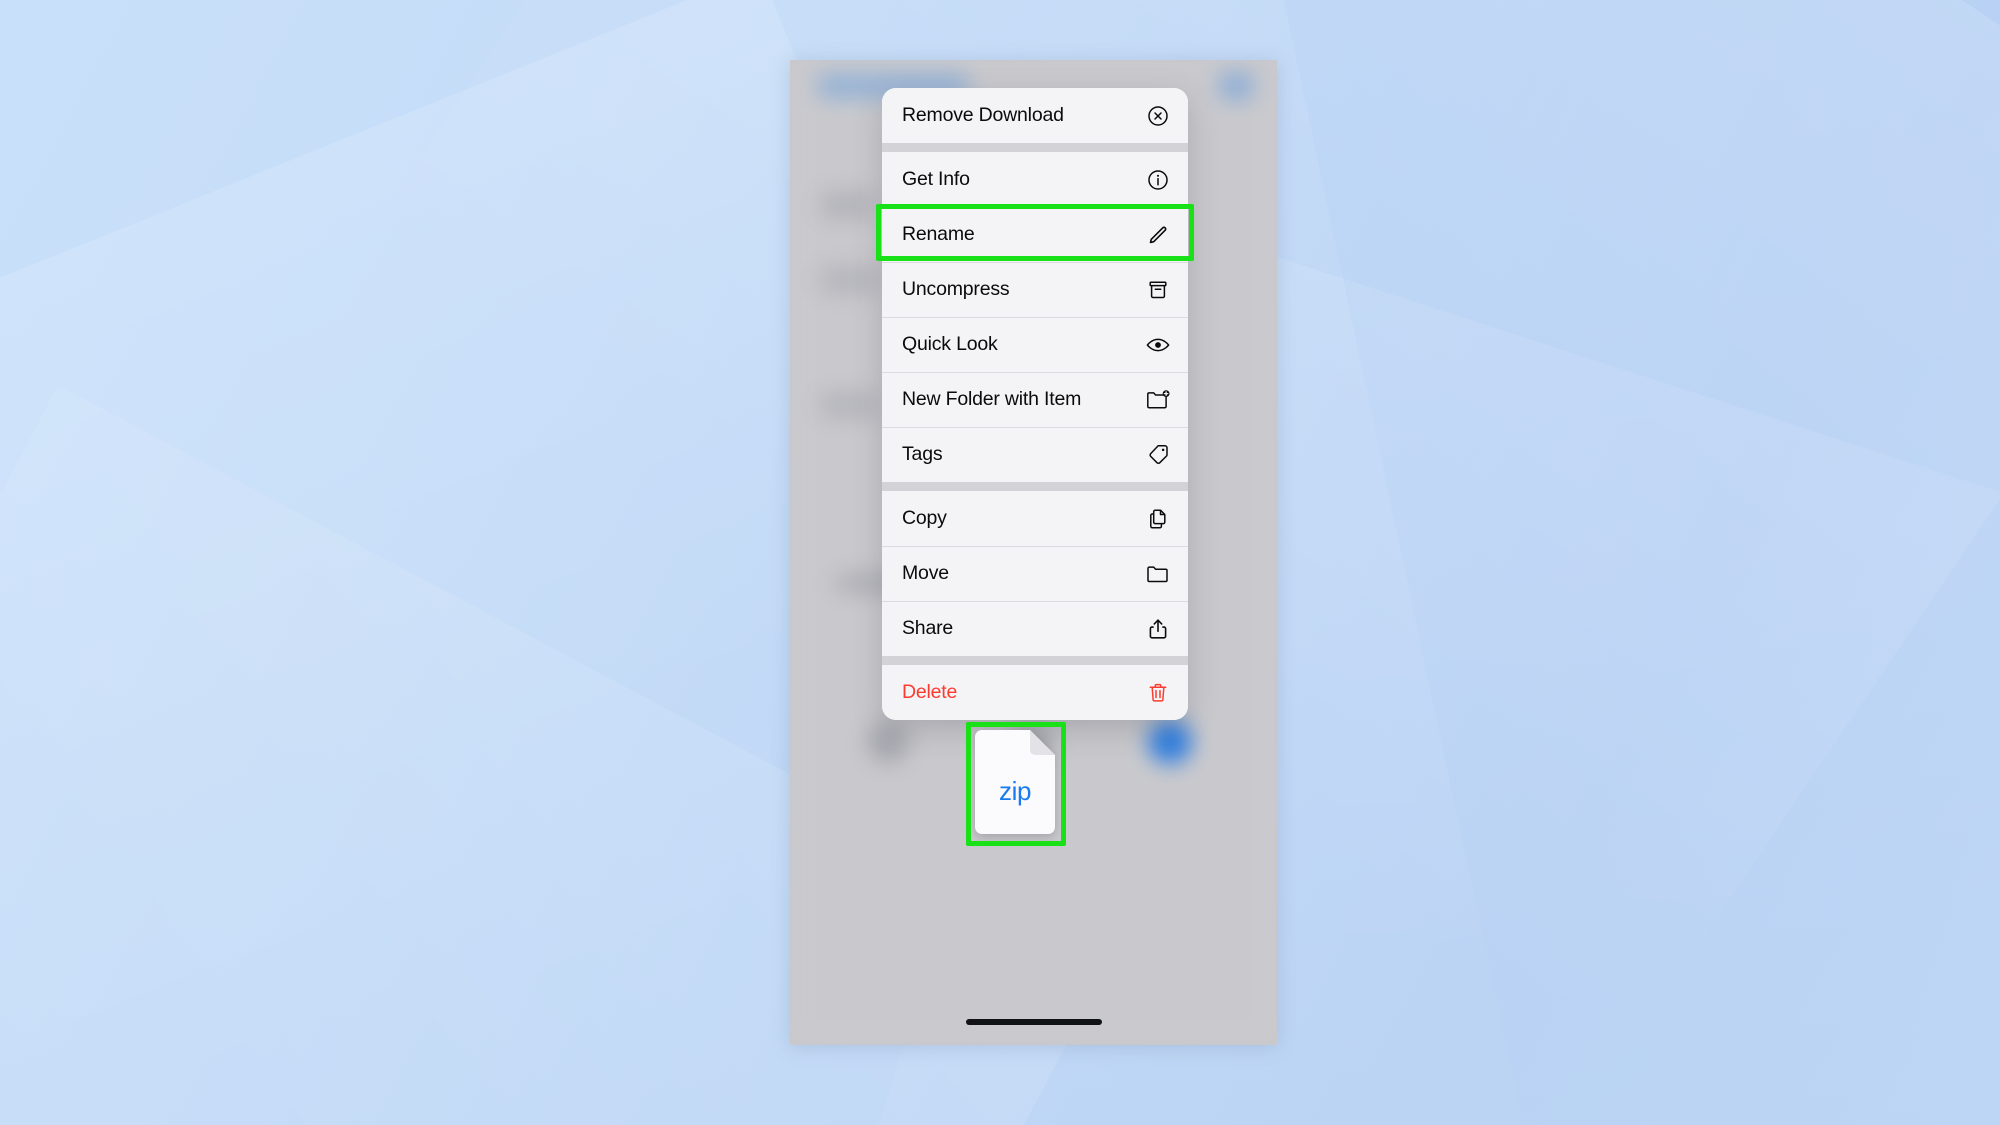 Image resolution: width=2000 pixels, height=1125 pixels. I want to click on remove-download-icon, so click(1158, 116).